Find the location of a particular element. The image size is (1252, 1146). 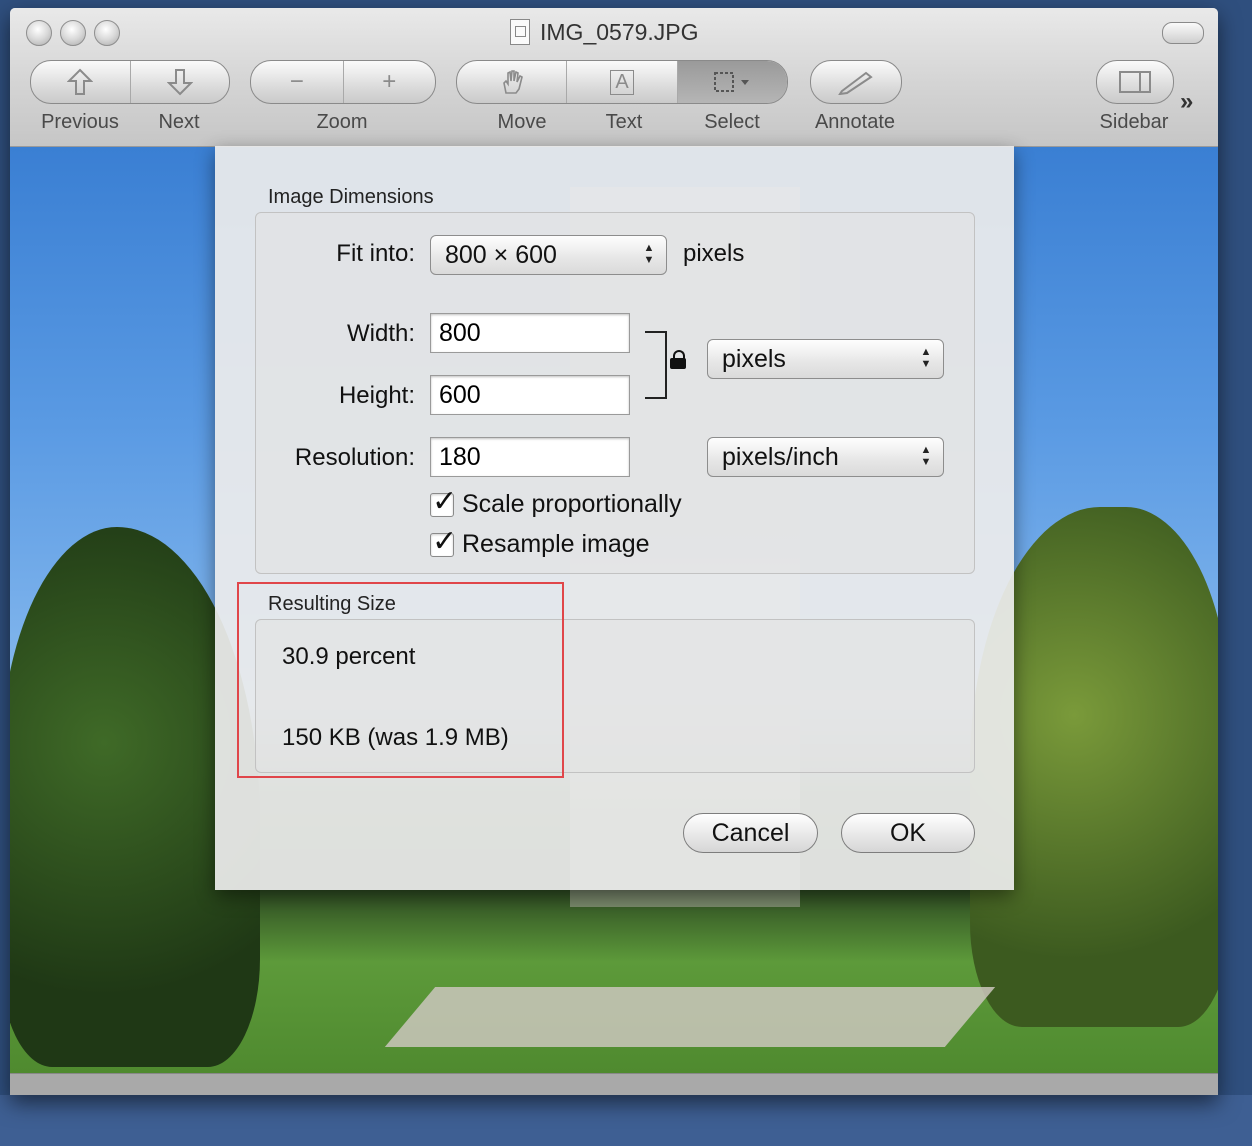

window-title: IMG_0579.JPG is located at coordinates (604, 32).